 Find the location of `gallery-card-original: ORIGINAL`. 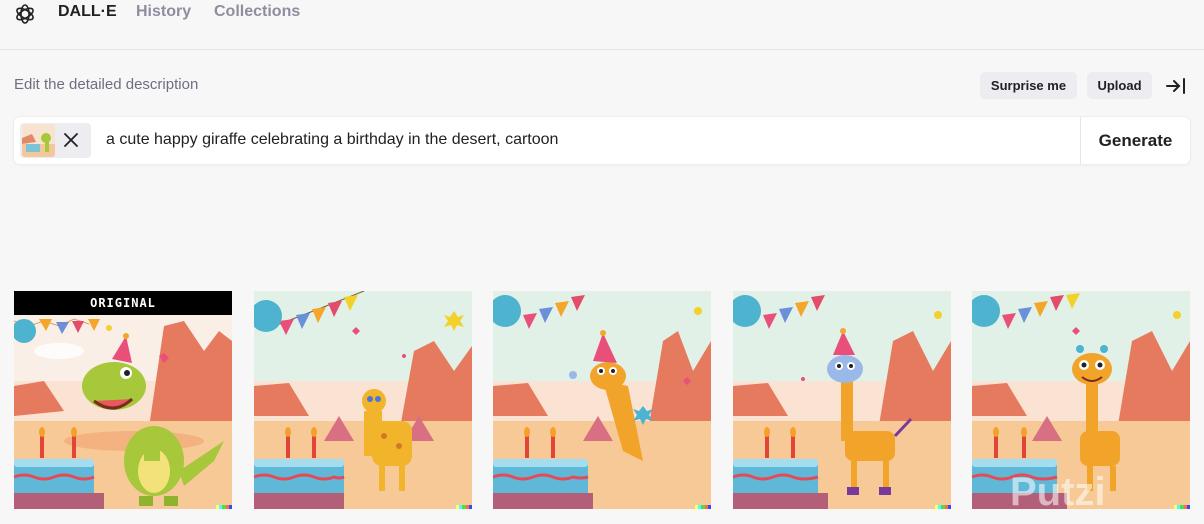

gallery-card-original: ORIGINAL is located at coordinates (123, 400).